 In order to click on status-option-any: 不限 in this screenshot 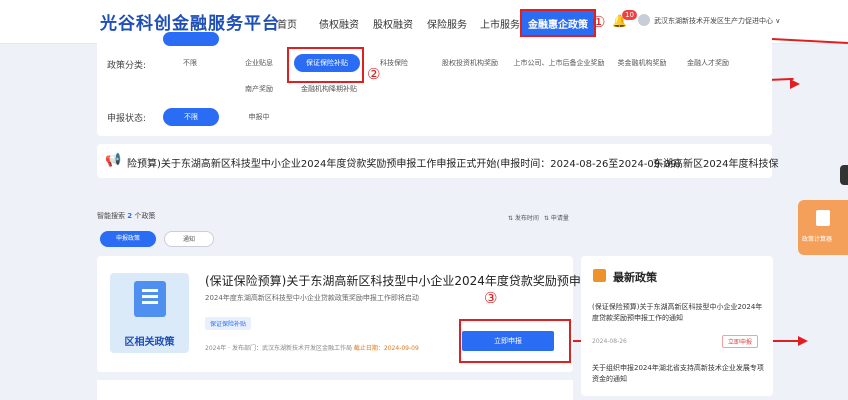, I will do `click(191, 117)`.